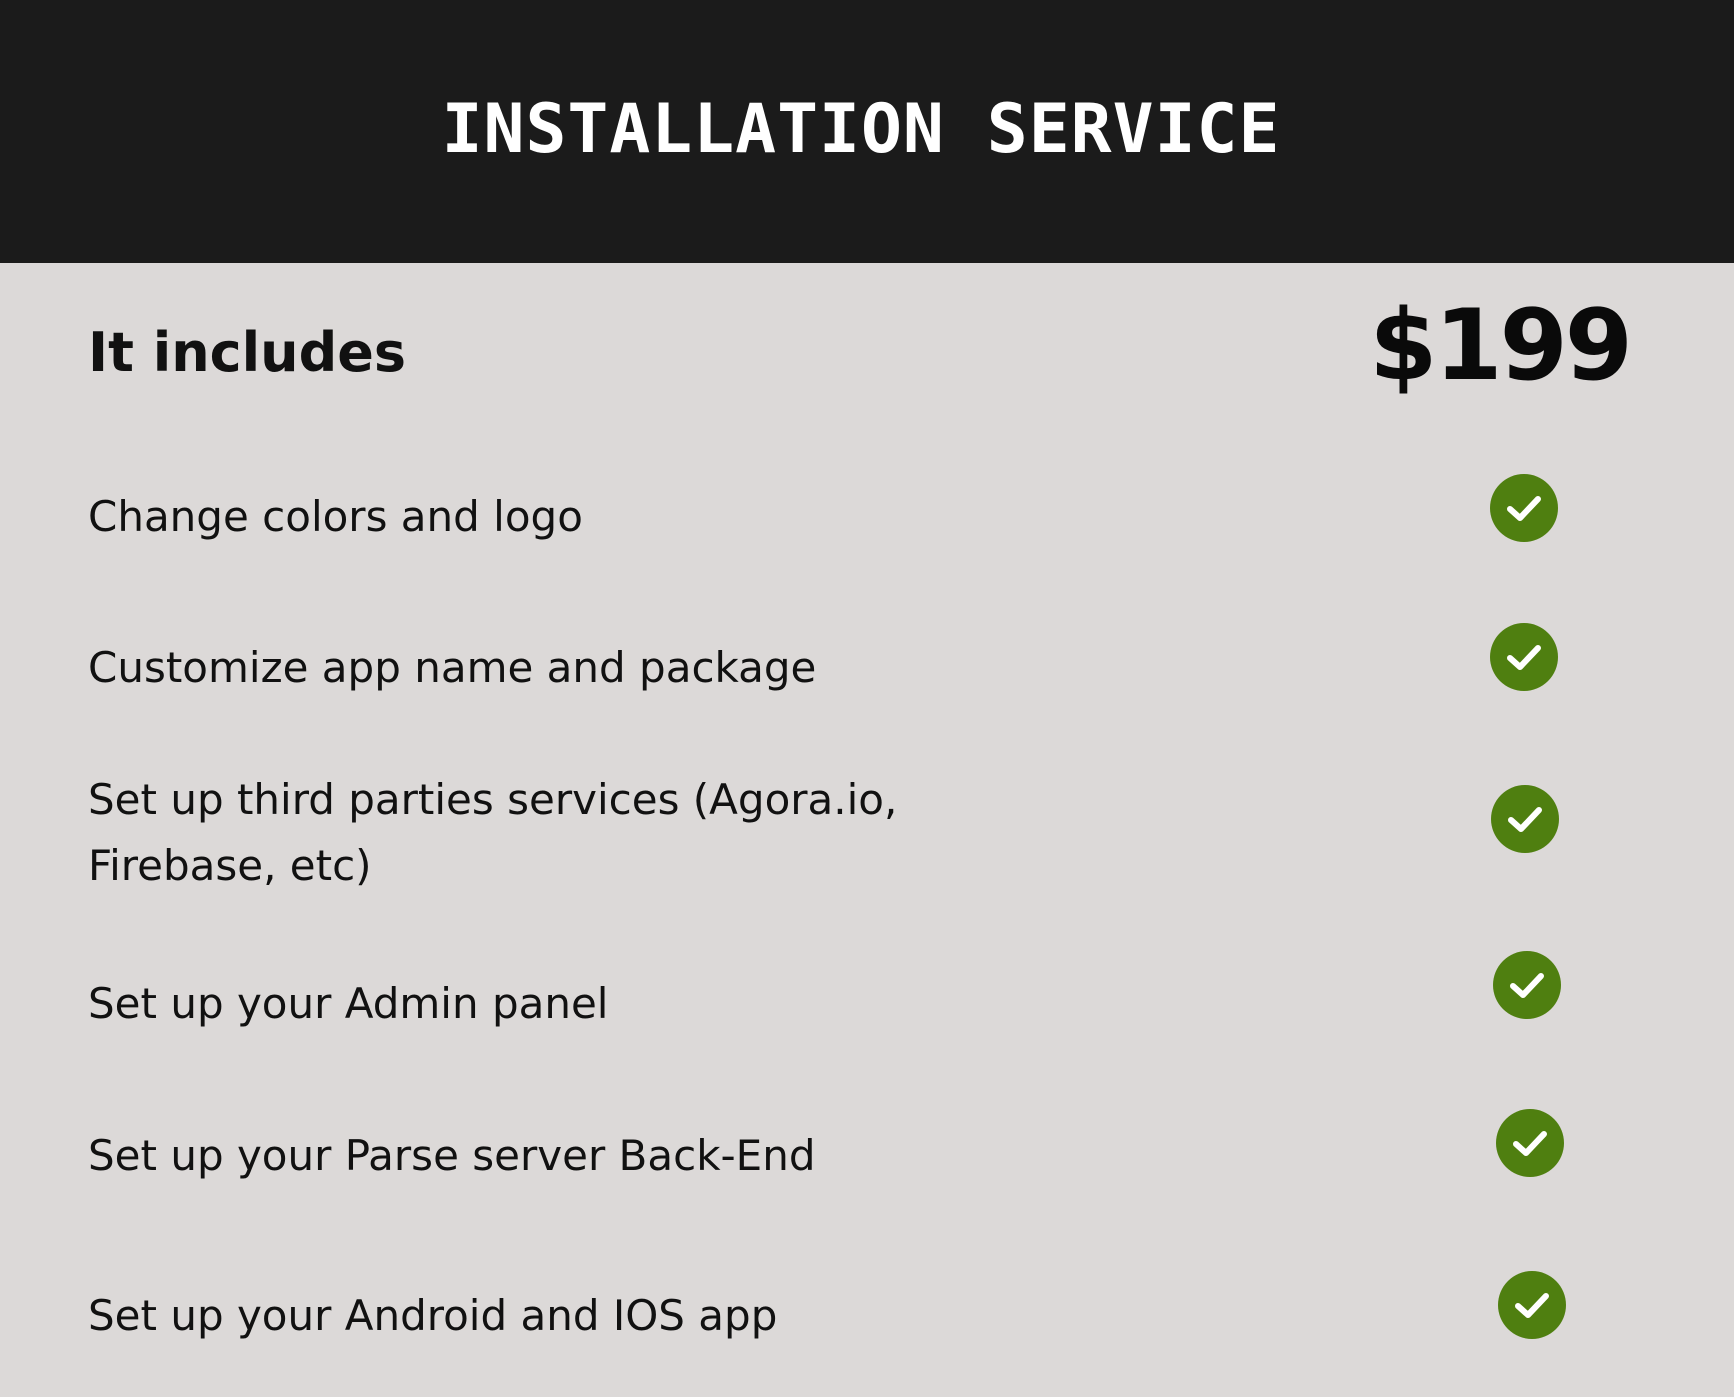 The height and width of the screenshot is (1397, 1734). What do you see at coordinates (452, 667) in the screenshot?
I see `feature-label: Customize app name and package` at bounding box center [452, 667].